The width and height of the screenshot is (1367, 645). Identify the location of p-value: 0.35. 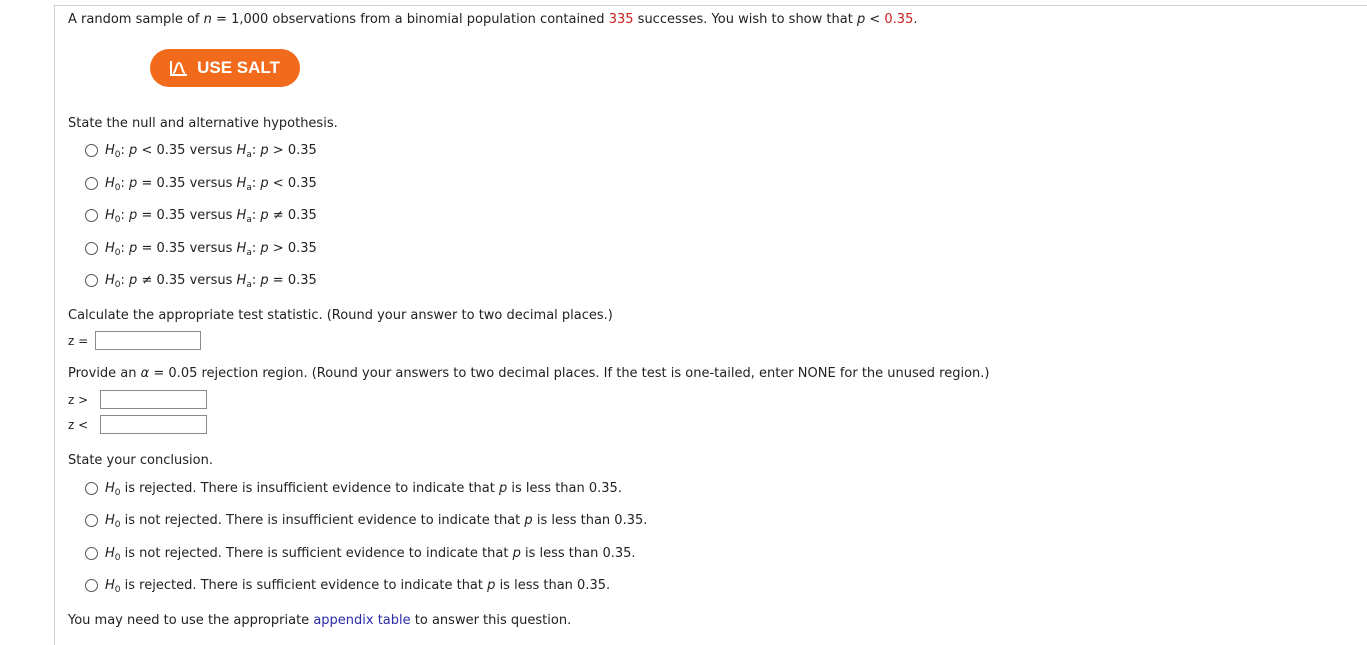
(899, 19).